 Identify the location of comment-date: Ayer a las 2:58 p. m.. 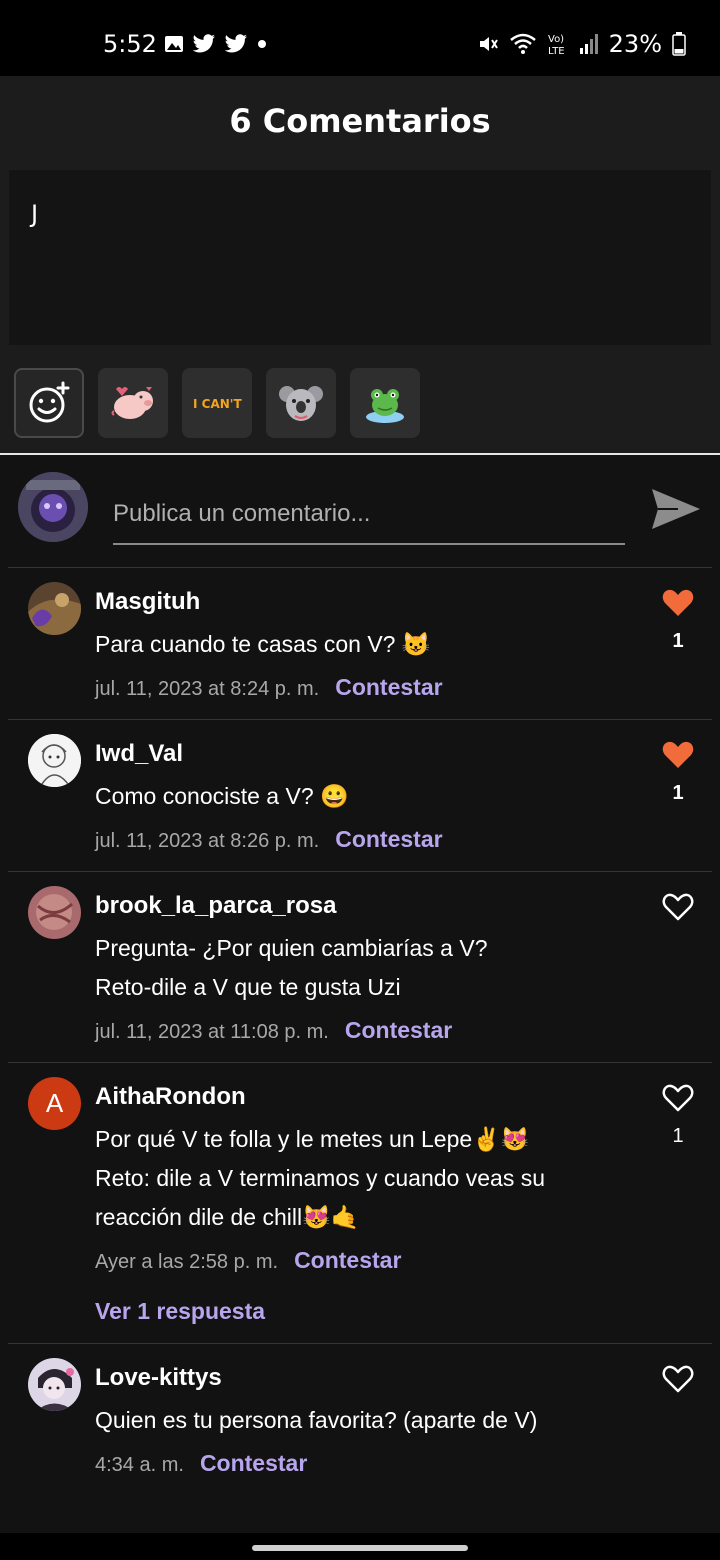
(187, 1262).